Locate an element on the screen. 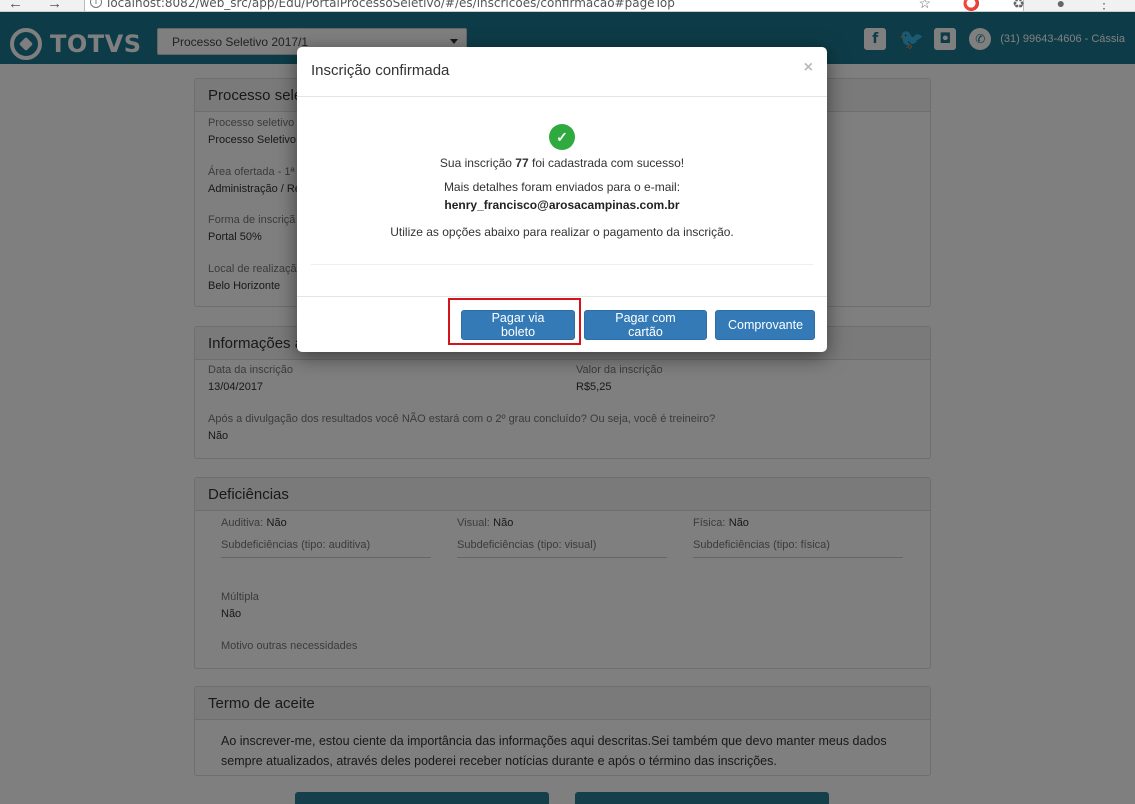 This screenshot has width=1135, height=804. success-message-prefix: Sua inscrição is located at coordinates (475, 163).